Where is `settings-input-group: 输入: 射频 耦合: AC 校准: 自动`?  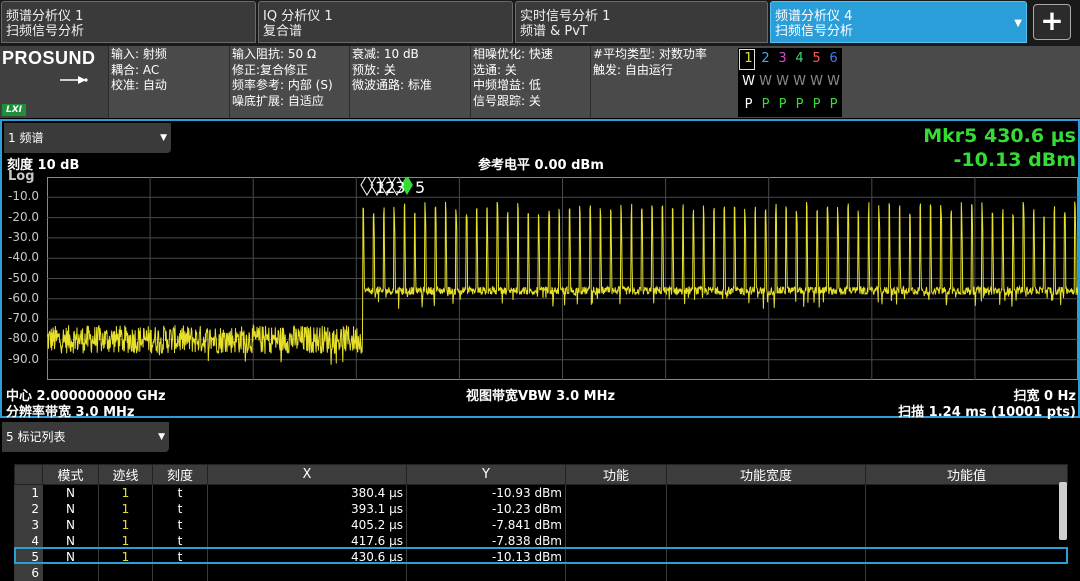
settings-input-group: 输入: 射频 耦合: AC 校准: 自动 is located at coordinates (169, 82).